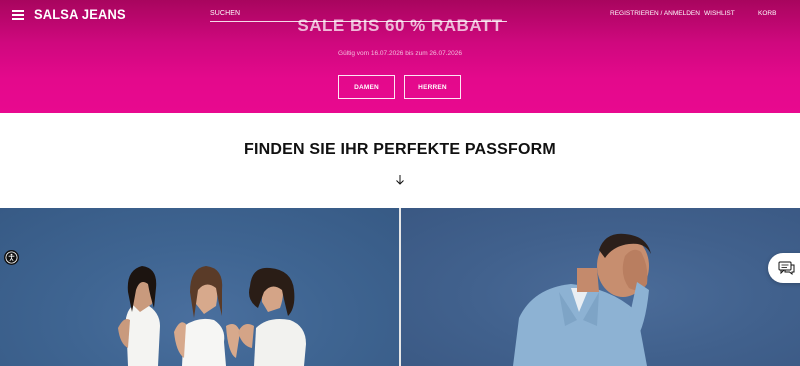 This screenshot has height=366, width=800. What do you see at coordinates (784, 268) in the screenshot?
I see `chat-bubble-icon` at bounding box center [784, 268].